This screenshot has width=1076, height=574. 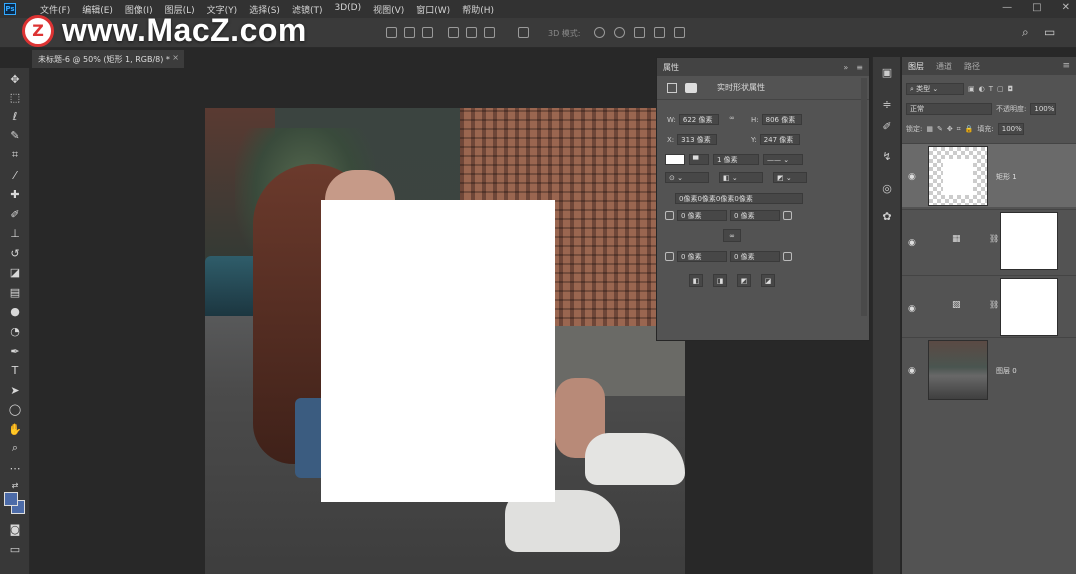 What do you see at coordinates (347, 9) in the screenshot?
I see `menu-3d: 3D(D)` at bounding box center [347, 9].